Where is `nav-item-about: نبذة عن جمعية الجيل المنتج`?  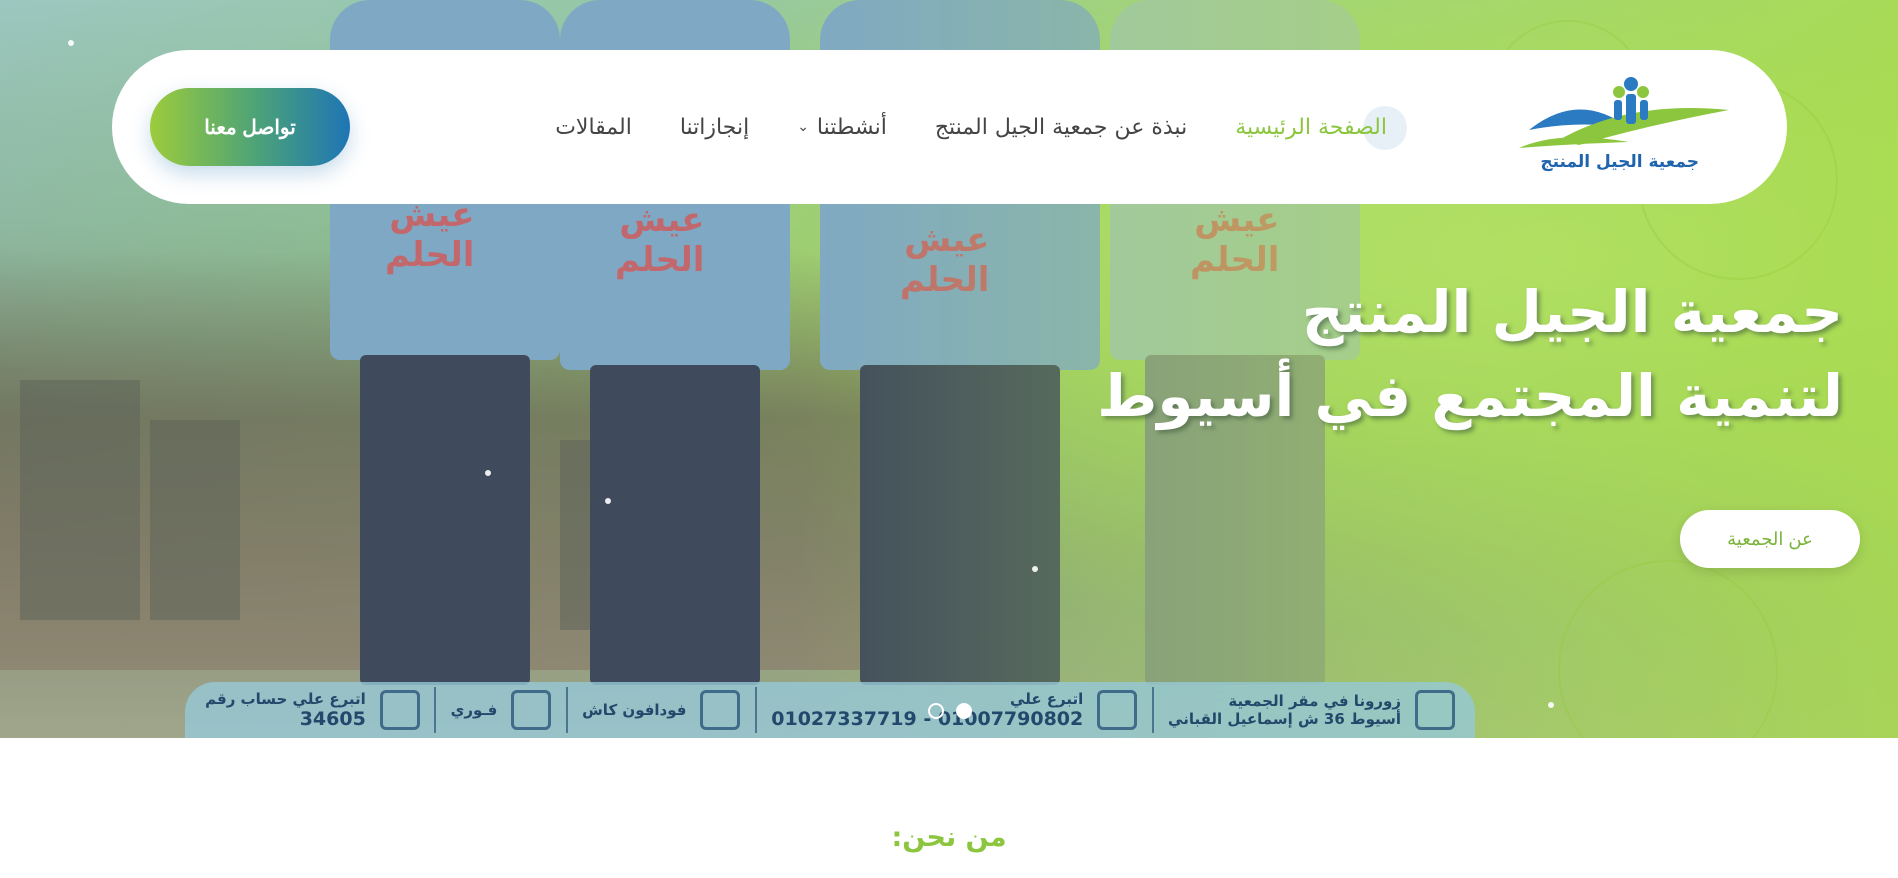 nav-item-about: نبذة عن جمعية الجيل المنتج is located at coordinates (1061, 127).